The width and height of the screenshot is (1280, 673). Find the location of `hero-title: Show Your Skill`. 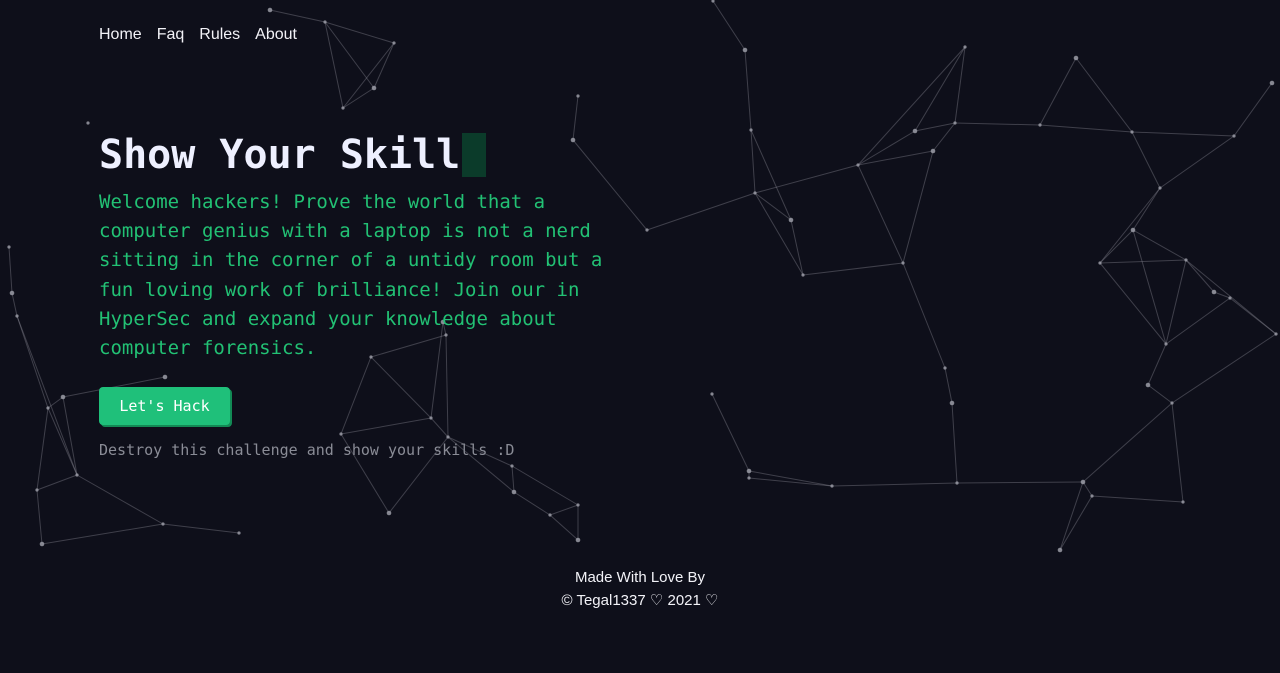

hero-title: Show Your Skill is located at coordinates (280, 155).